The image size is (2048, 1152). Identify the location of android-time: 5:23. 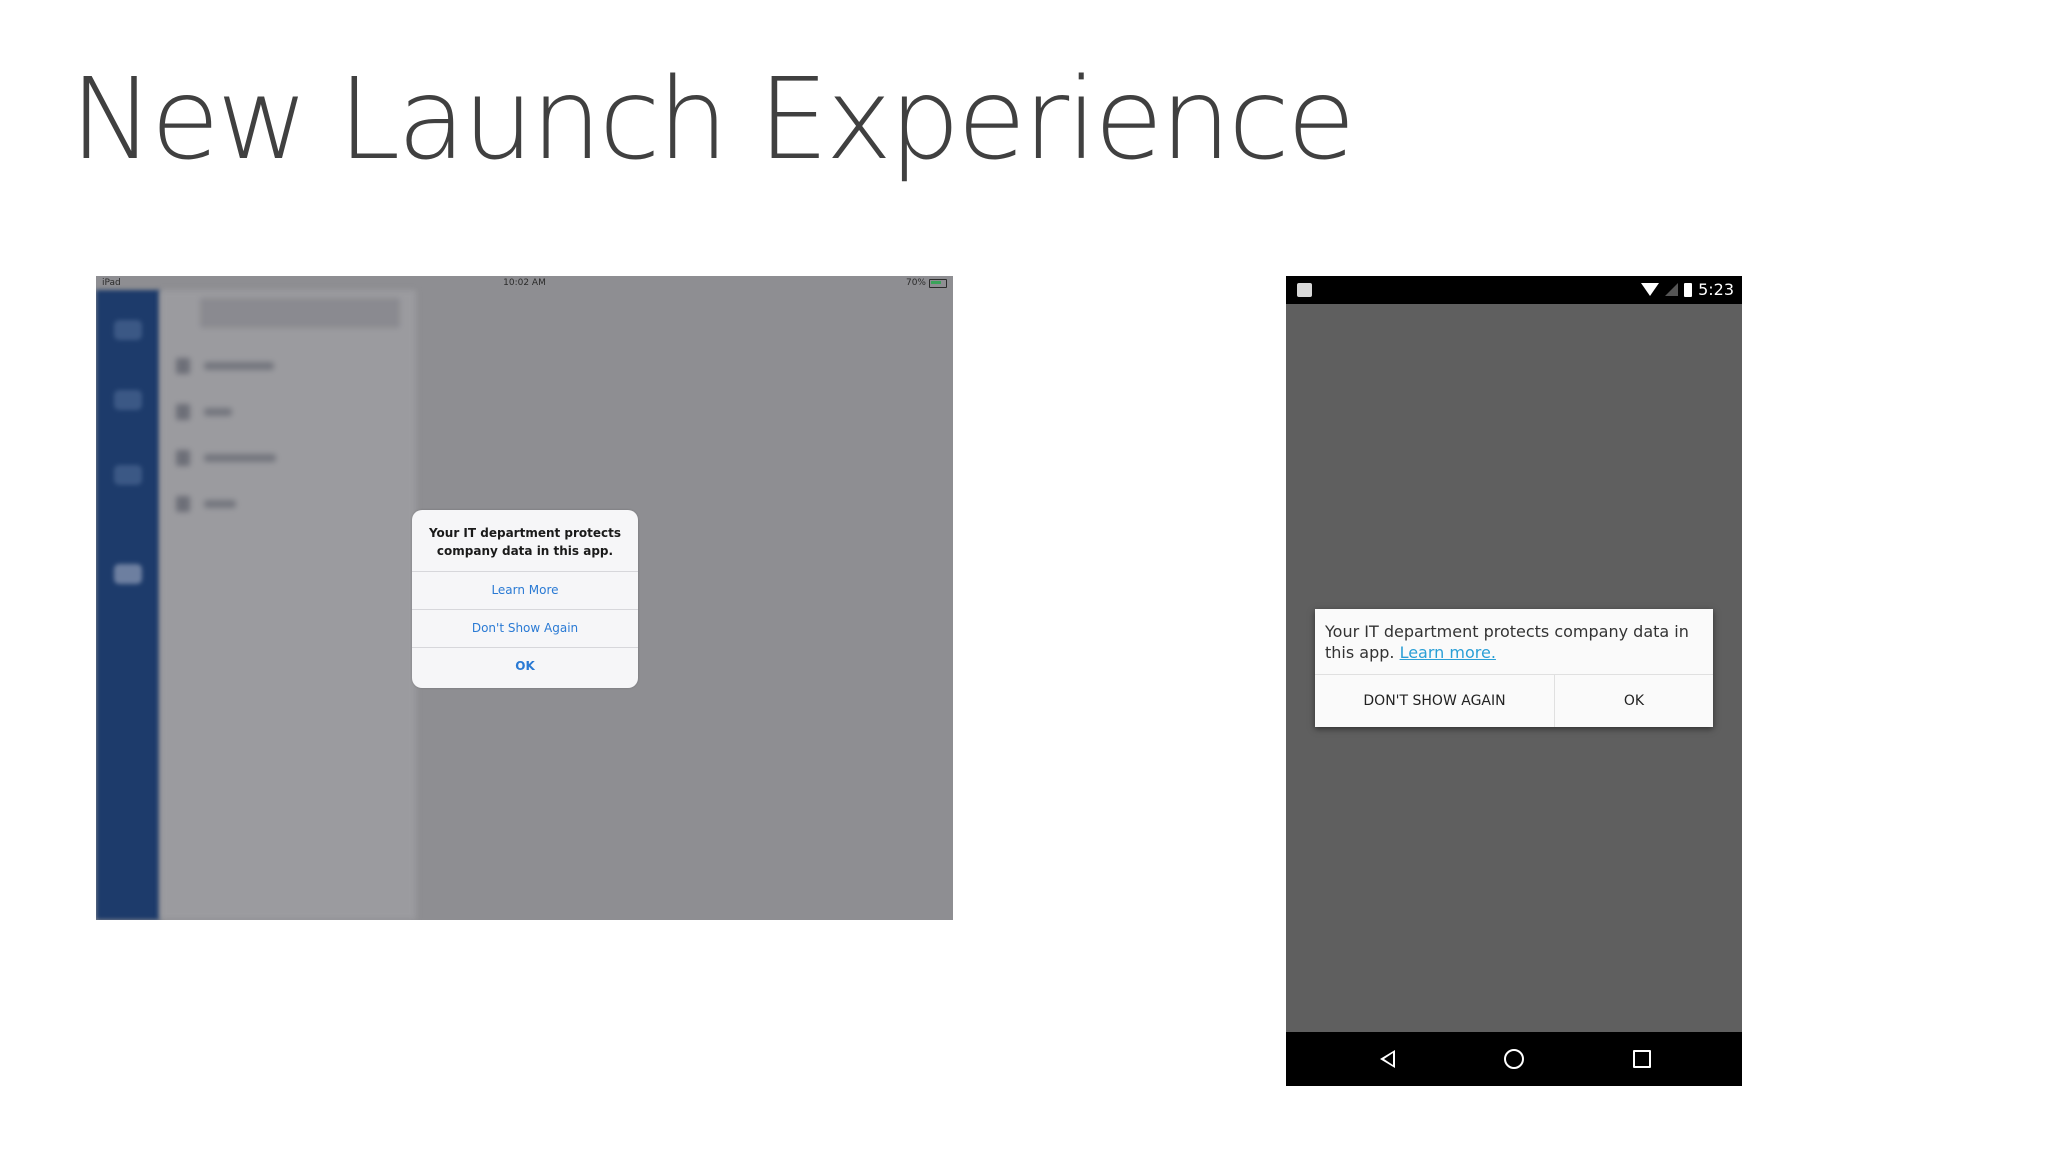
(1716, 289).